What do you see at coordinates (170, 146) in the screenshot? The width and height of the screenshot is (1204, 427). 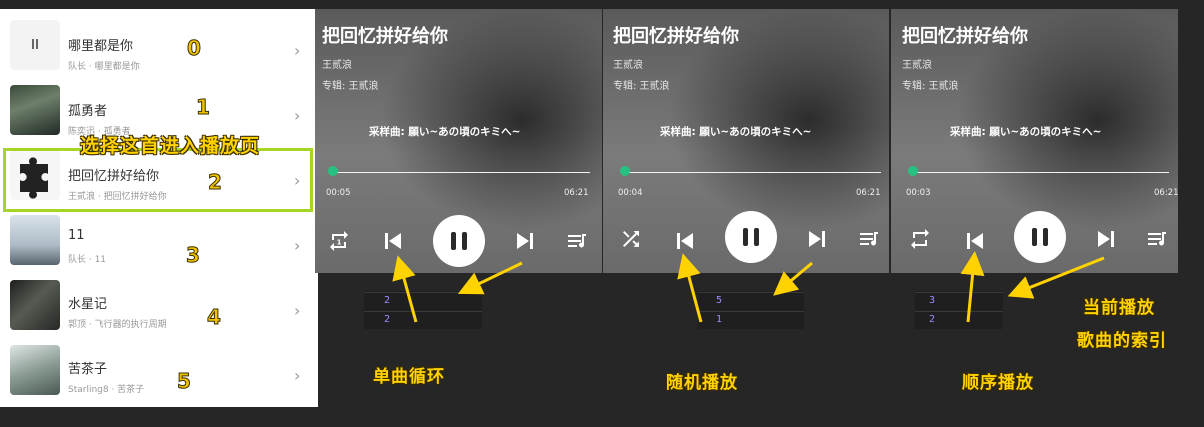 I see `select-song-annotation: 选择这首进入播放页` at bounding box center [170, 146].